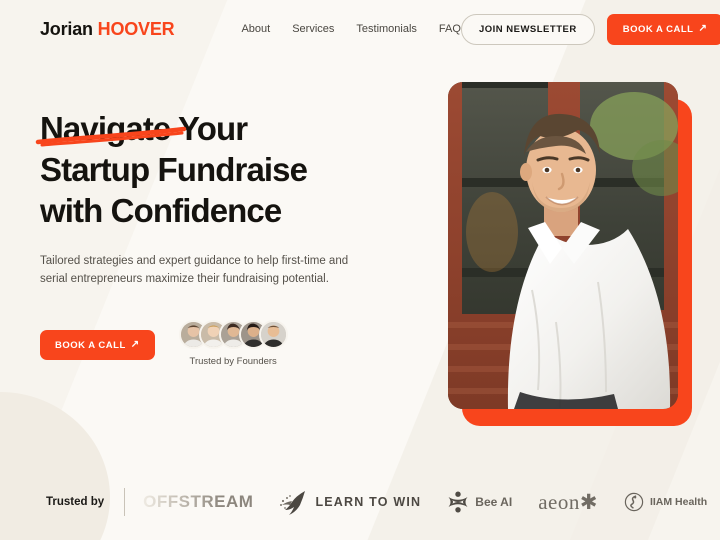  Describe the element at coordinates (293, 503) in the screenshot. I see `eagle-icon` at that location.